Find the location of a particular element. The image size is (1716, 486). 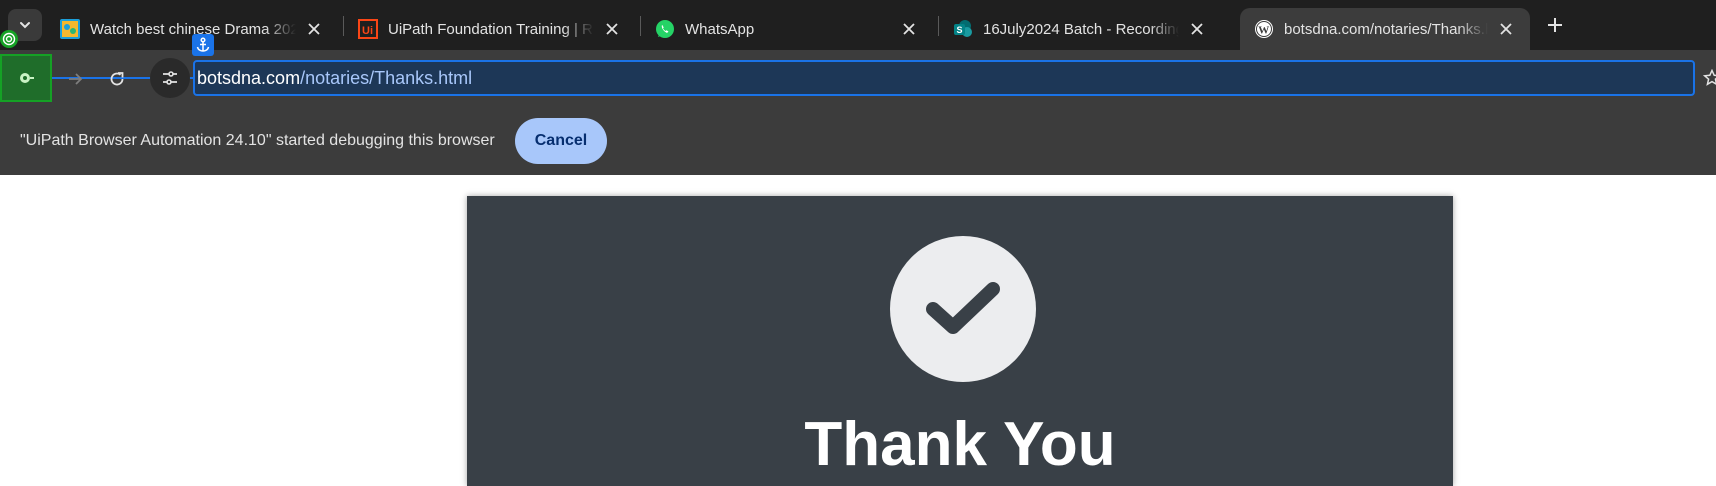

anchor-icon is located at coordinates (203, 45).